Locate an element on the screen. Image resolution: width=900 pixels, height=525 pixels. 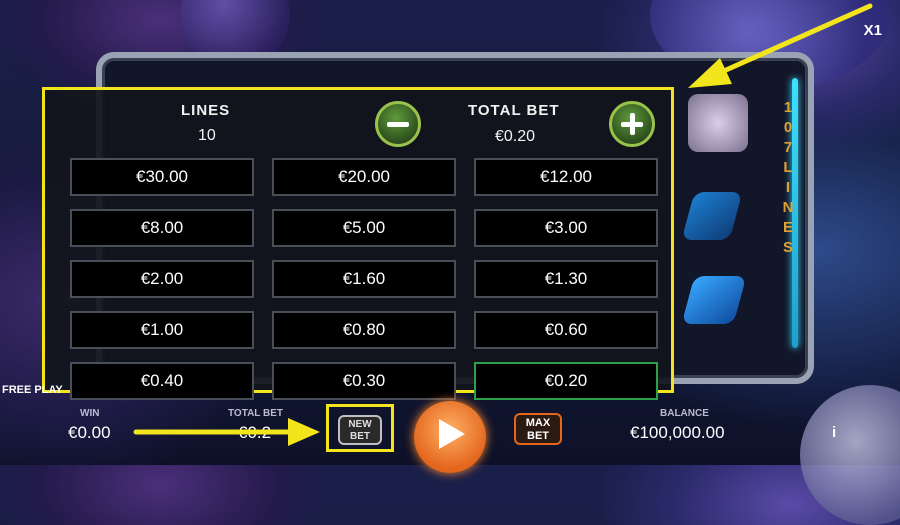
bet-option: €0.30 is located at coordinates (364, 381).